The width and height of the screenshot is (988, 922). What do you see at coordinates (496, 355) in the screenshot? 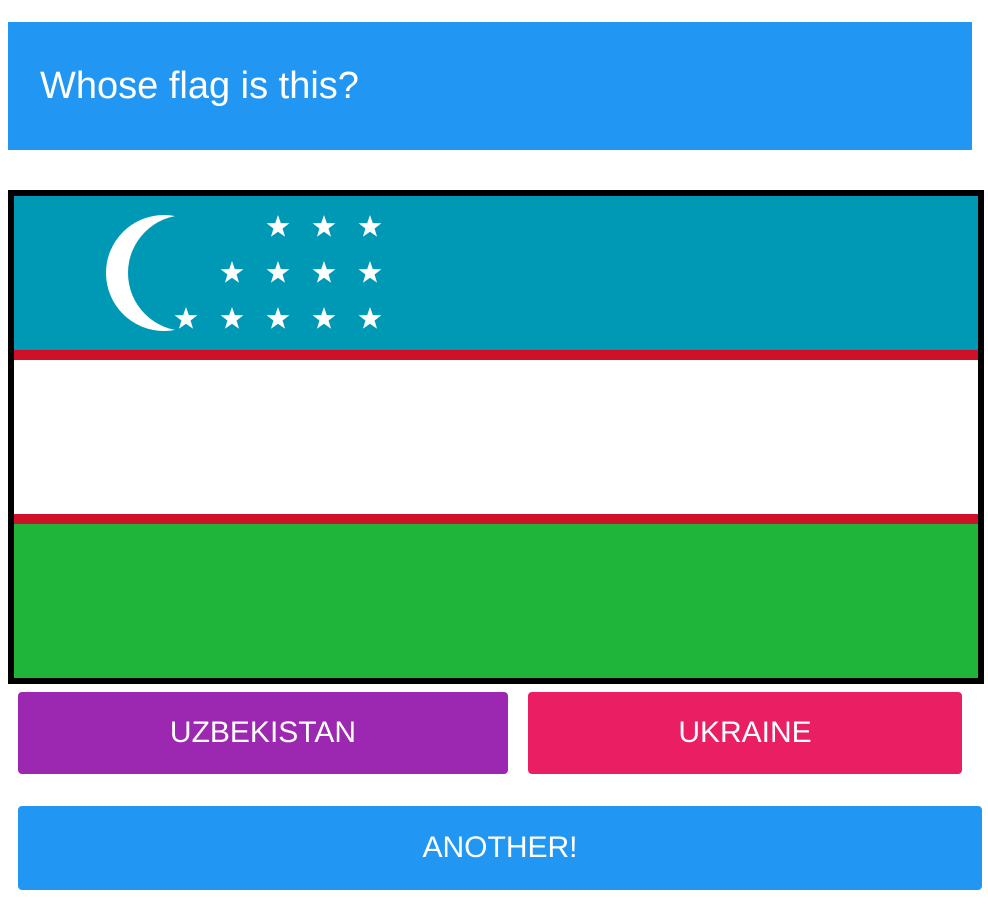
I see `flag-red-stripe-top` at bounding box center [496, 355].